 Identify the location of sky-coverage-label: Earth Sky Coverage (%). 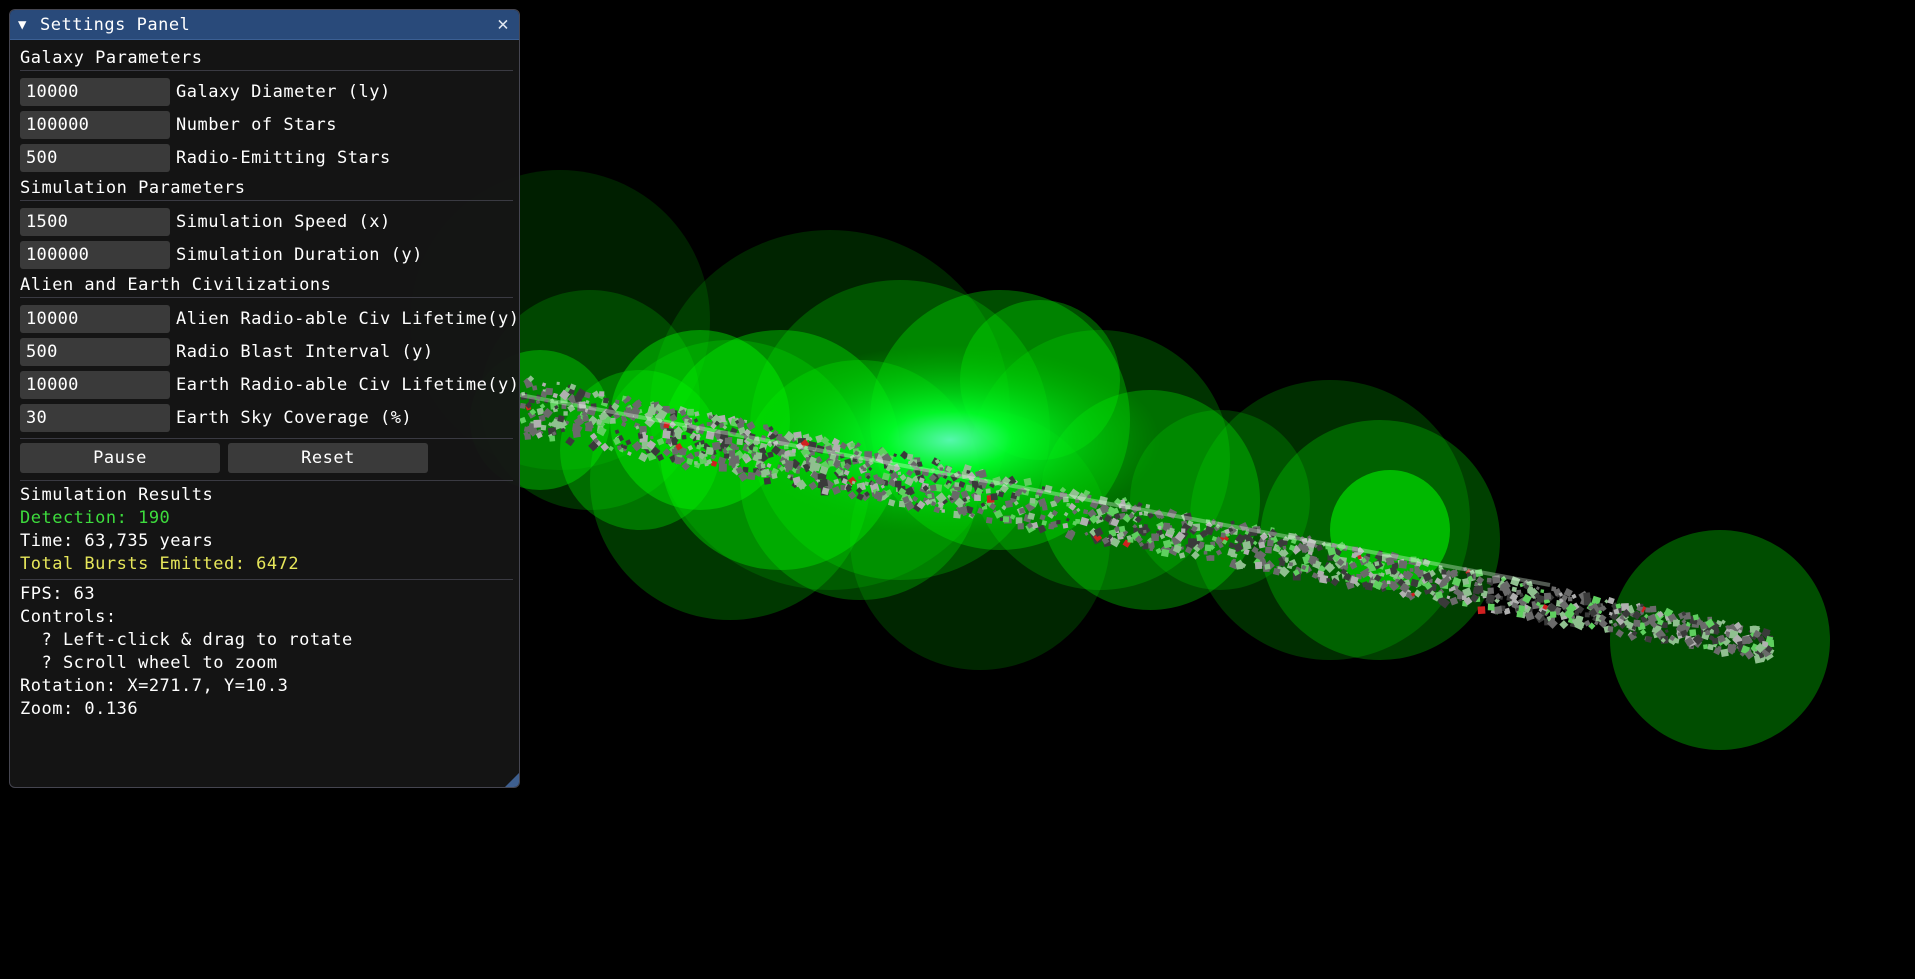
(294, 417).